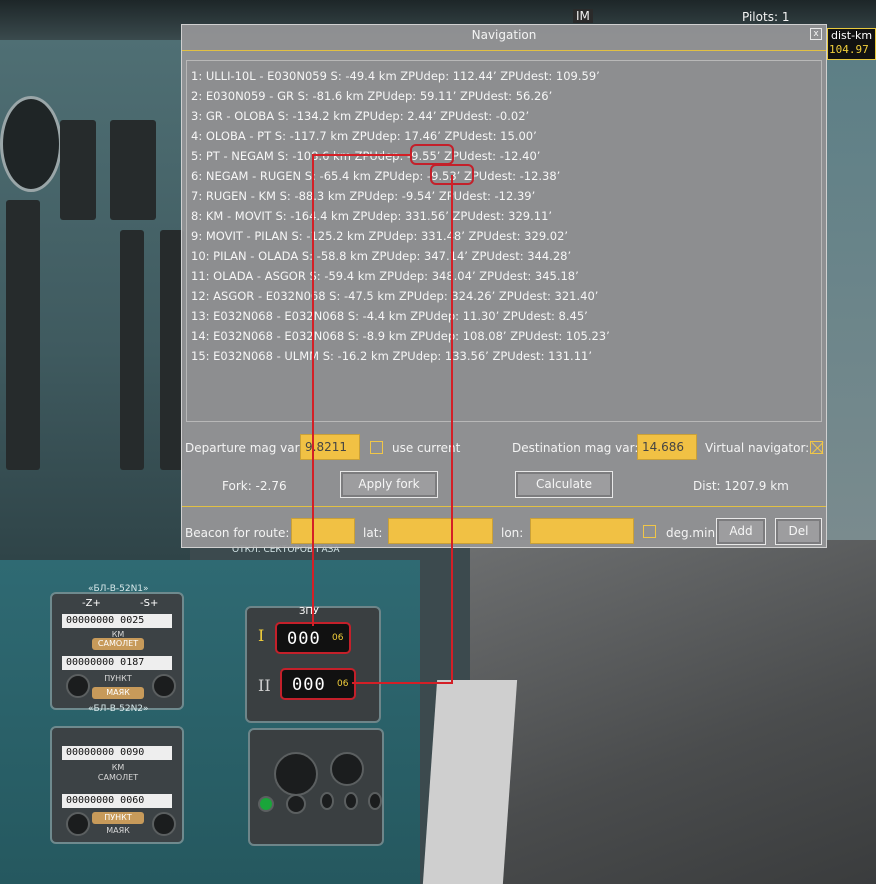 The image size is (876, 884). I want to click on beacon-label: Beacon for route:, so click(237, 533).